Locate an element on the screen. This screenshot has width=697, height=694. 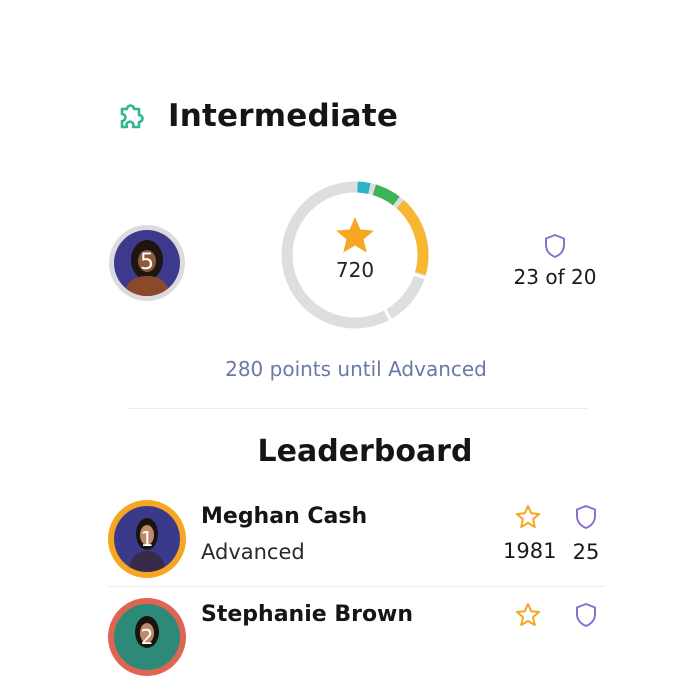
player-name: Stephanie Brown is located at coordinates (307, 614).